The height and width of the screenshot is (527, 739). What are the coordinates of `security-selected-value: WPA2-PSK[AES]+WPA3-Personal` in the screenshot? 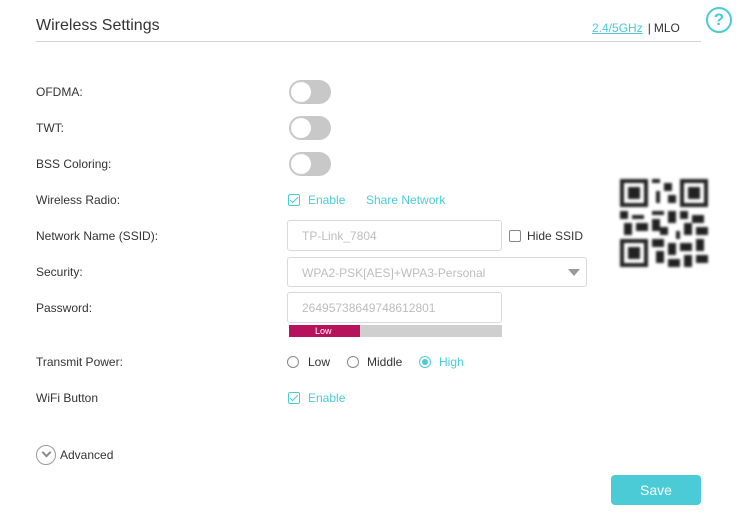 It's located at (394, 273).